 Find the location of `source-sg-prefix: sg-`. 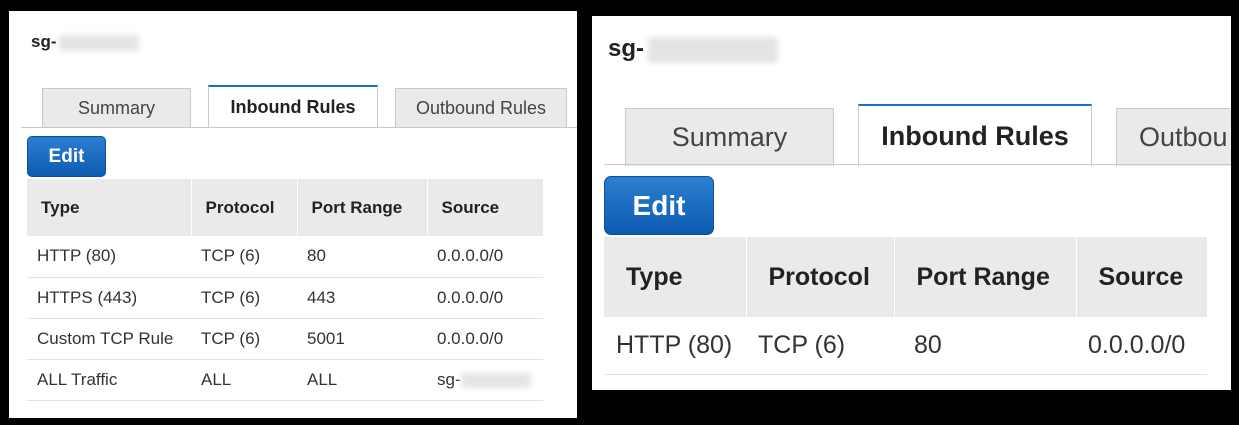

source-sg-prefix: sg- is located at coordinates (449, 379).